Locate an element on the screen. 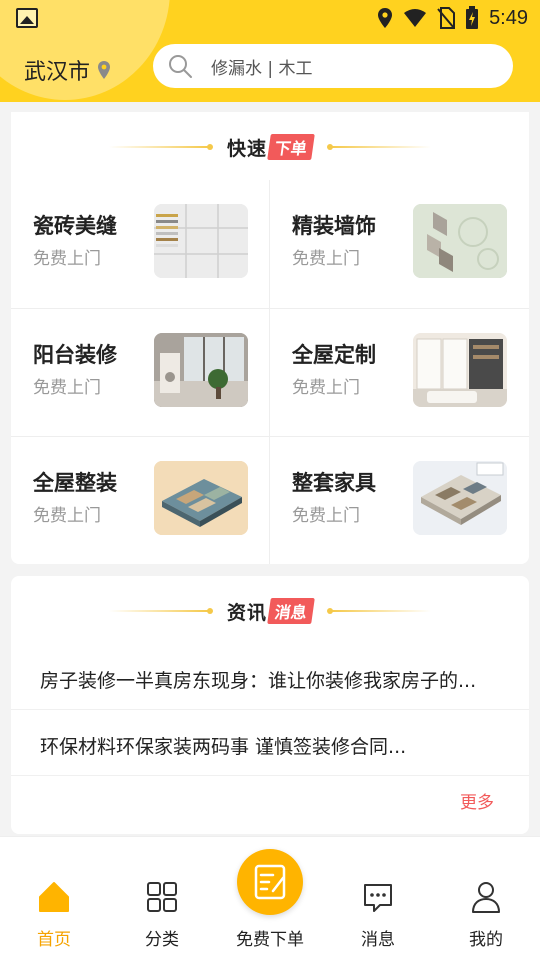  service-tile-custom-furnishing: 全屋定制 免费上门 is located at coordinates (399, 373).